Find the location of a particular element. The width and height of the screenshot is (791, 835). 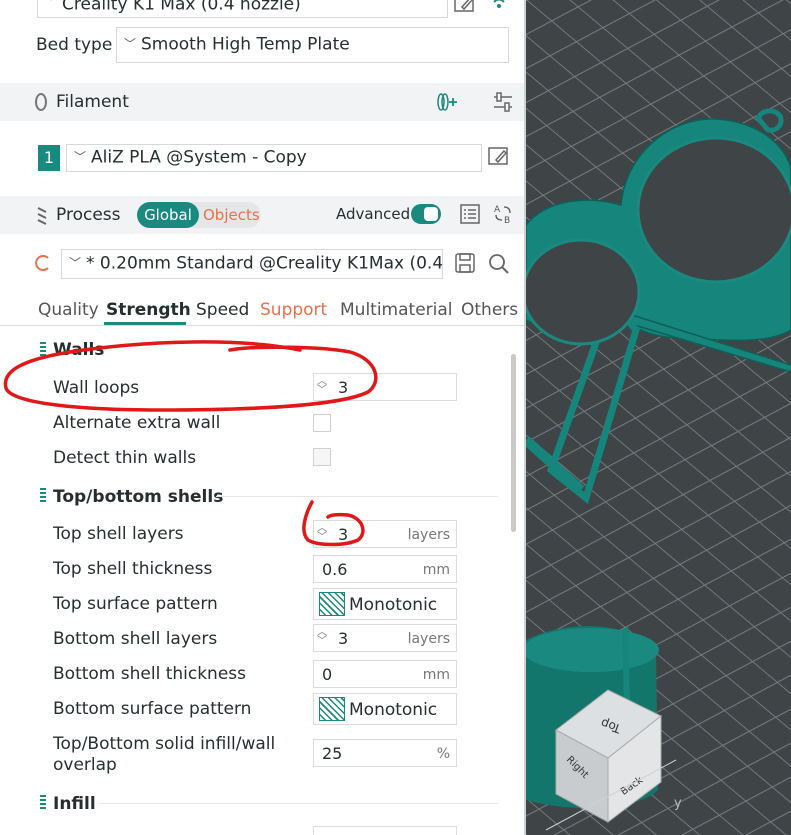

red-circle-top-shell-layers is located at coordinates (333, 523).